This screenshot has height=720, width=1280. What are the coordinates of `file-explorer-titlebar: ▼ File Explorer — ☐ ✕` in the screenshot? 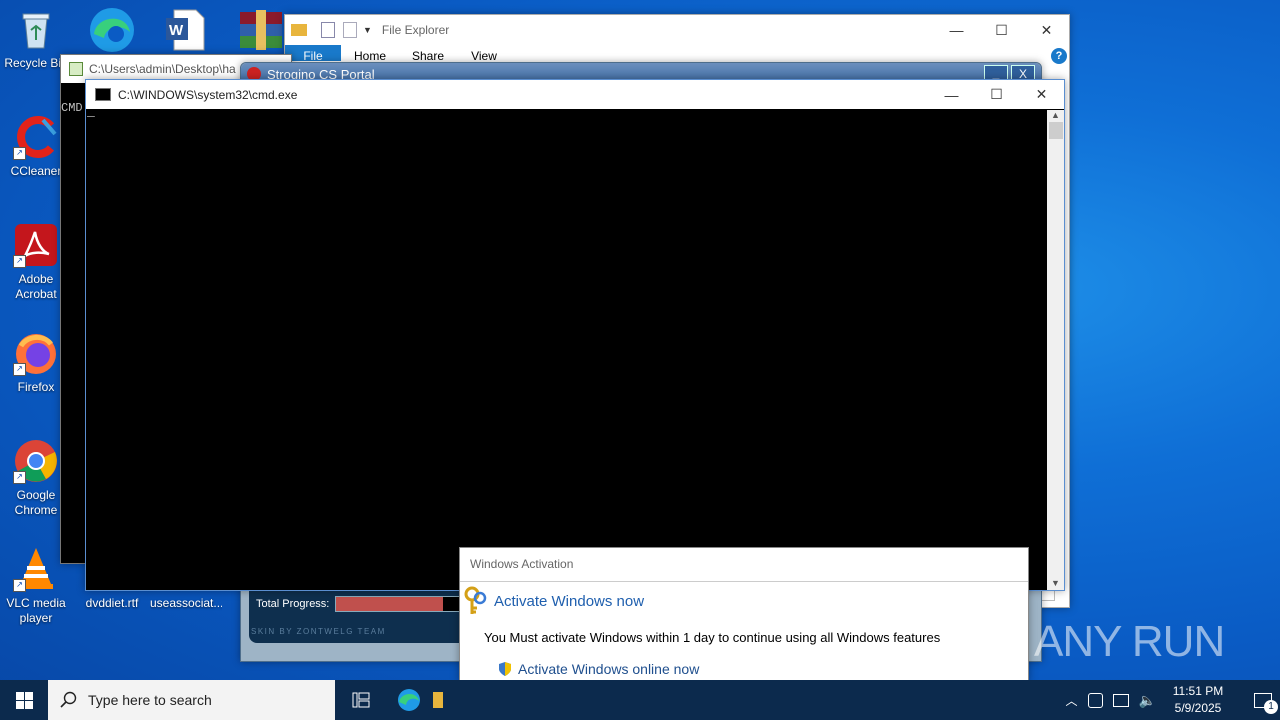 It's located at (677, 30).